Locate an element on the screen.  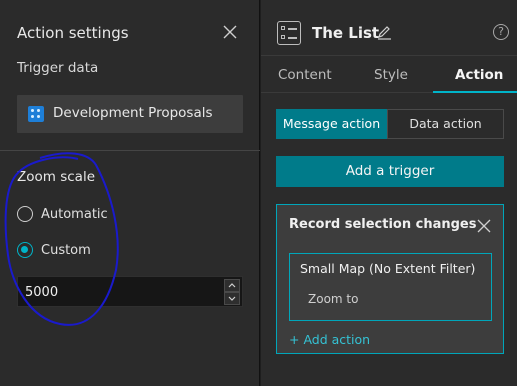
close-icon is located at coordinates (484, 227).